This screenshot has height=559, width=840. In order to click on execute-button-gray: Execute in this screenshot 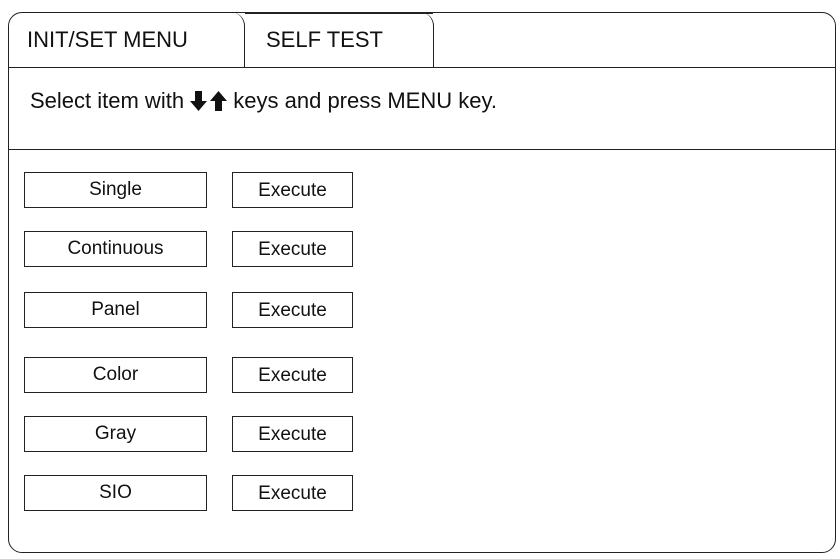, I will do `click(292, 434)`.